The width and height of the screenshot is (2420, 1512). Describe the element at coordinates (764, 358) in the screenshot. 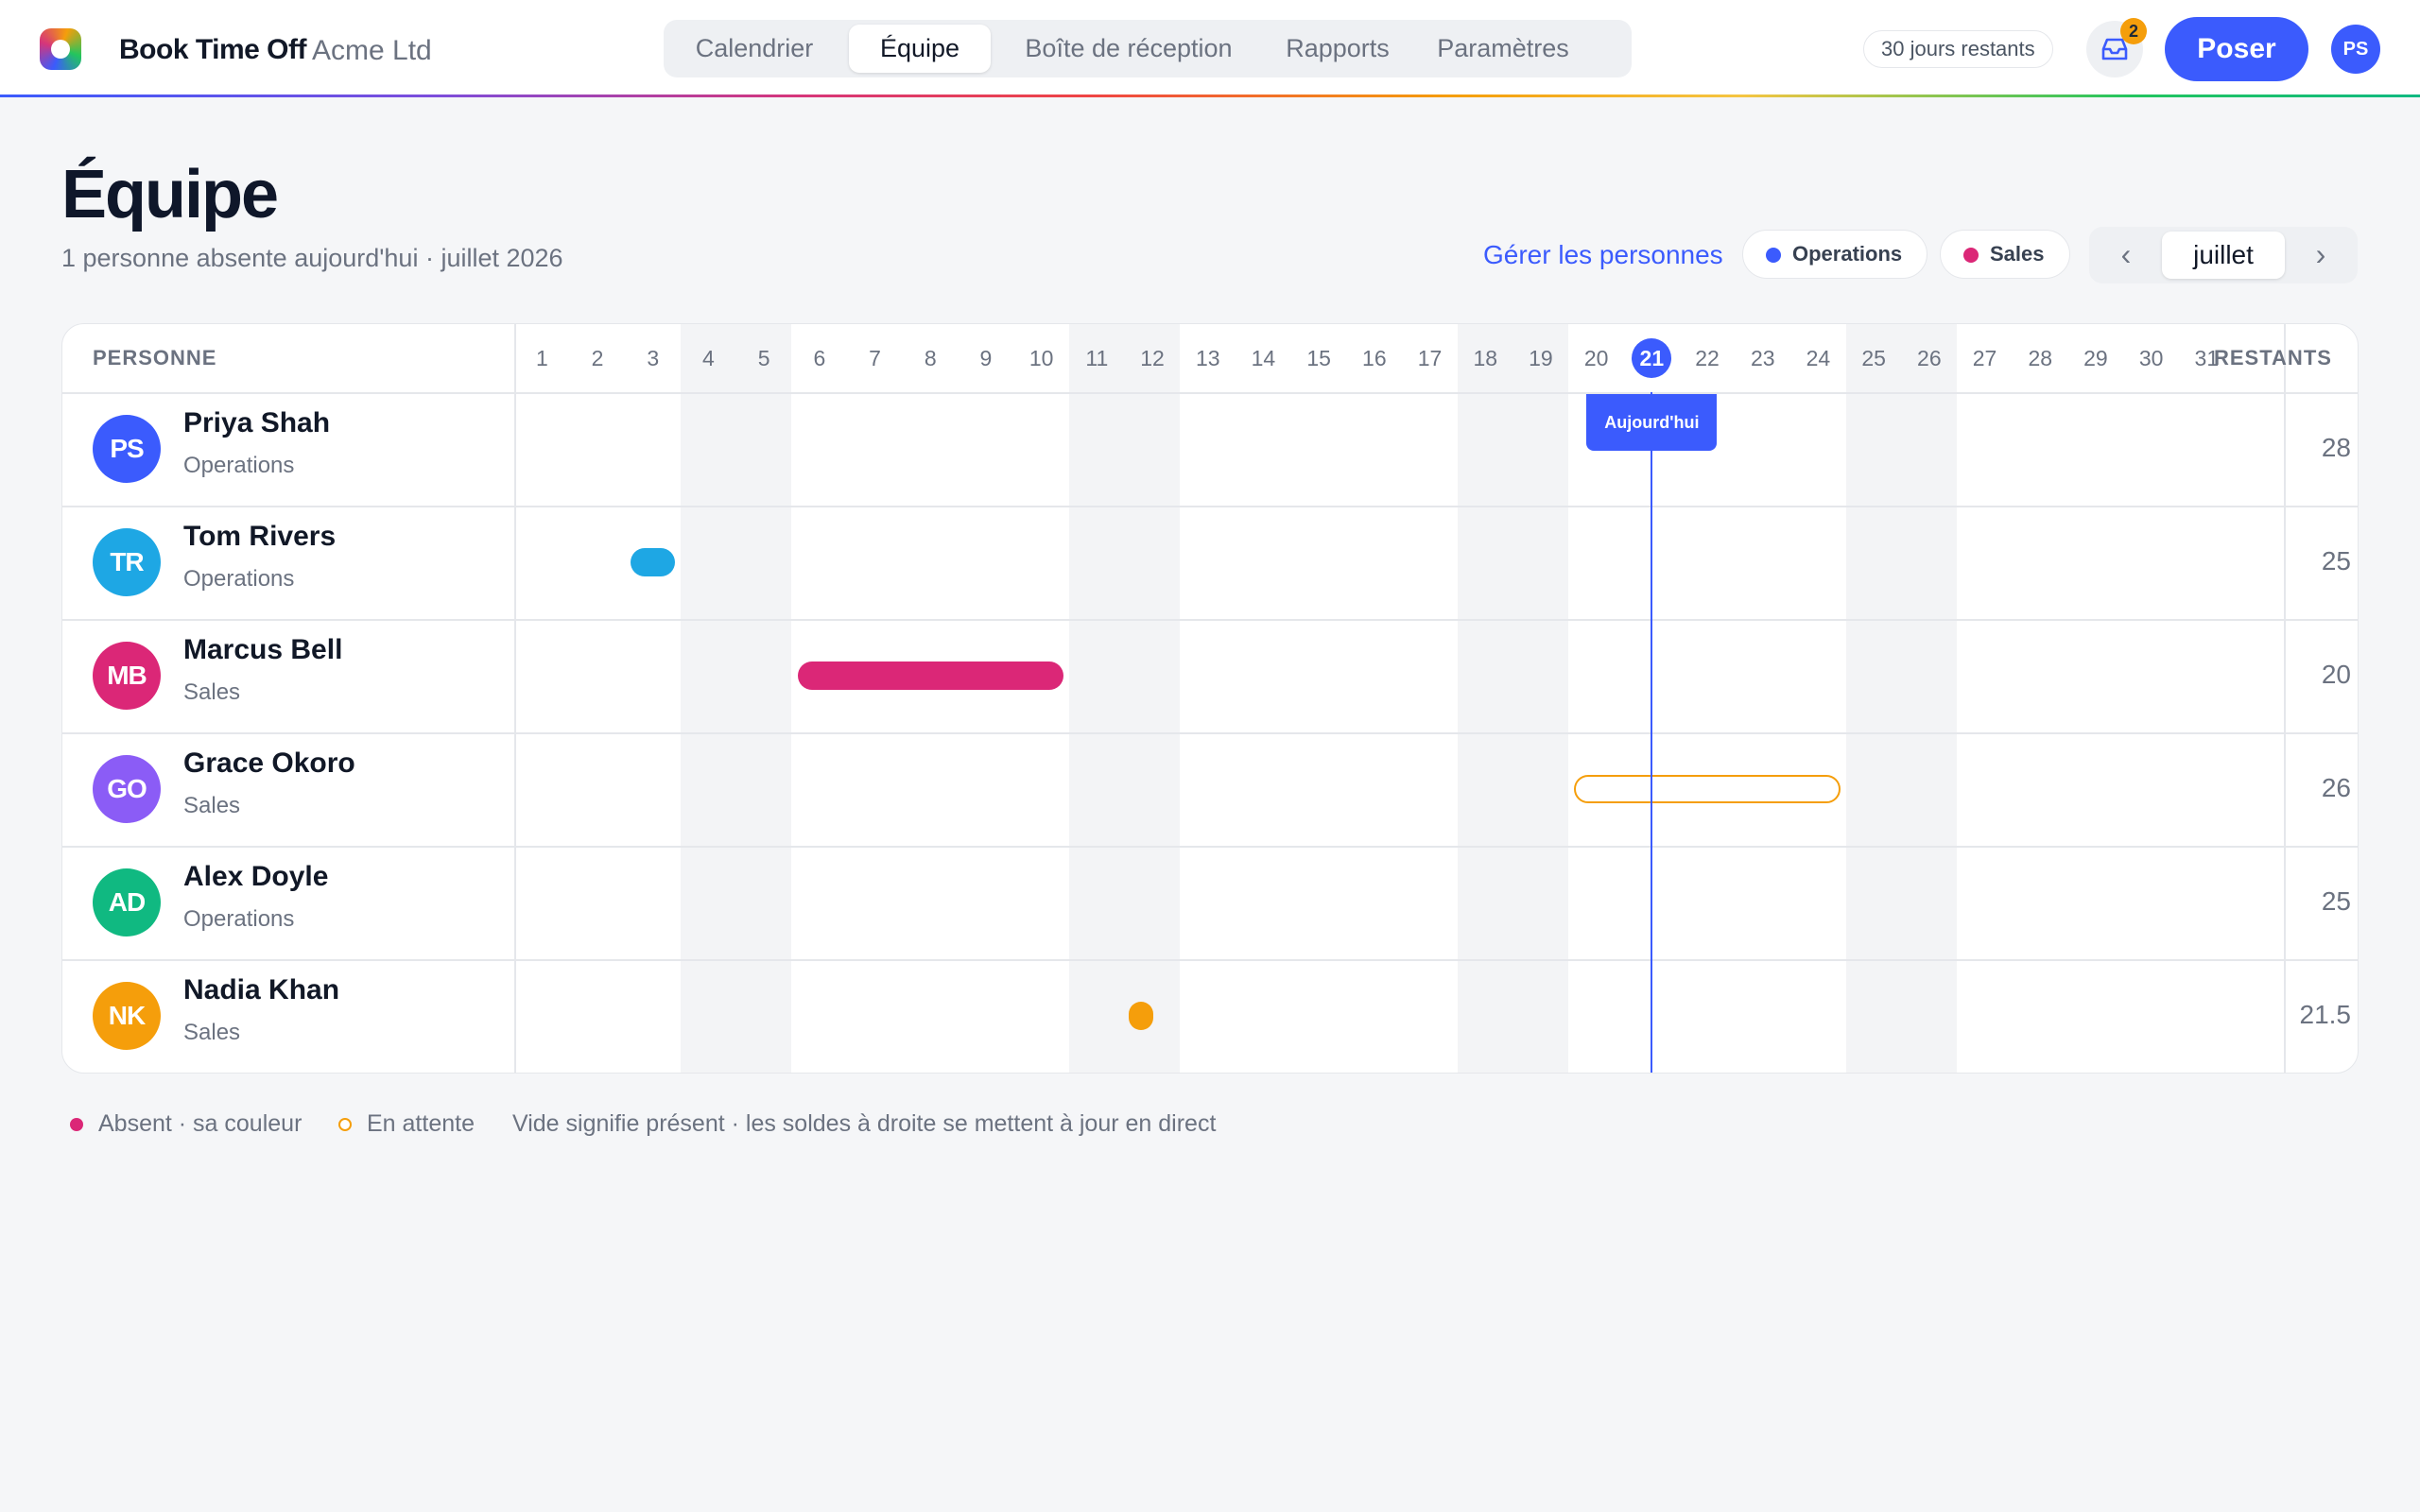

I see `day-header-5: 5` at that location.